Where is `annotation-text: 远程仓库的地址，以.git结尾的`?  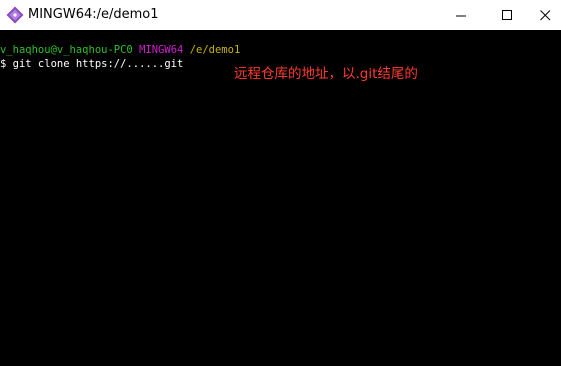 annotation-text: 远程仓库的地址，以.git结尾的 is located at coordinates (326, 74).